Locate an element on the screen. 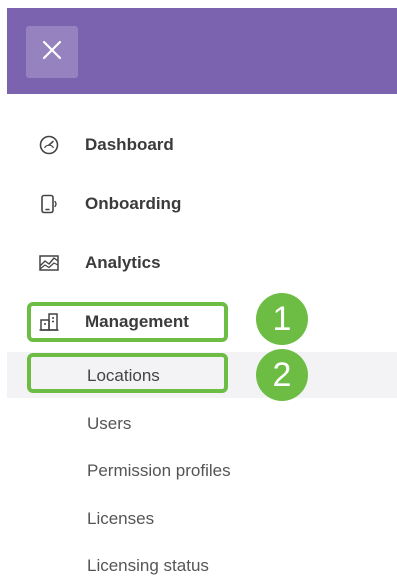  close-menu-button is located at coordinates (52, 52).